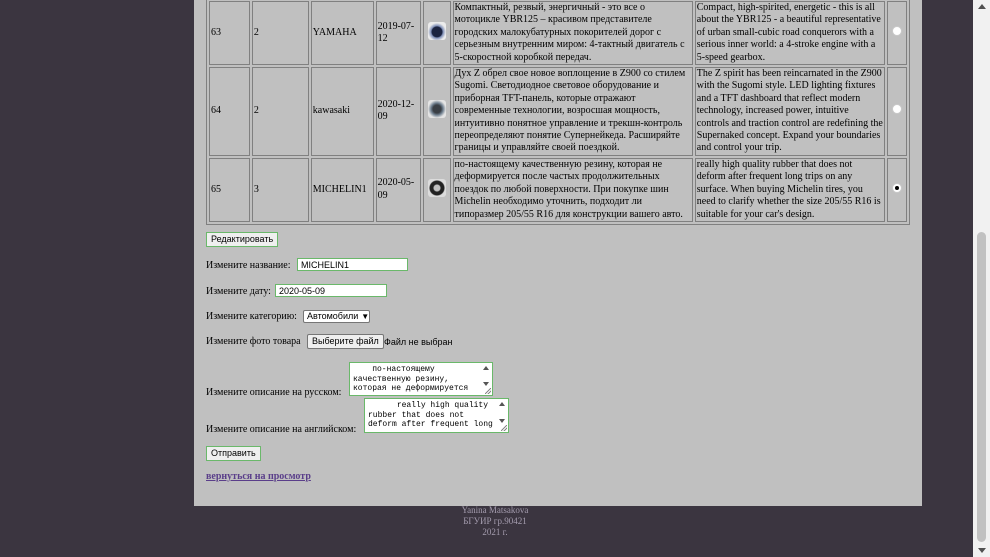  I want to click on cell-name: kawasaki, so click(342, 111).